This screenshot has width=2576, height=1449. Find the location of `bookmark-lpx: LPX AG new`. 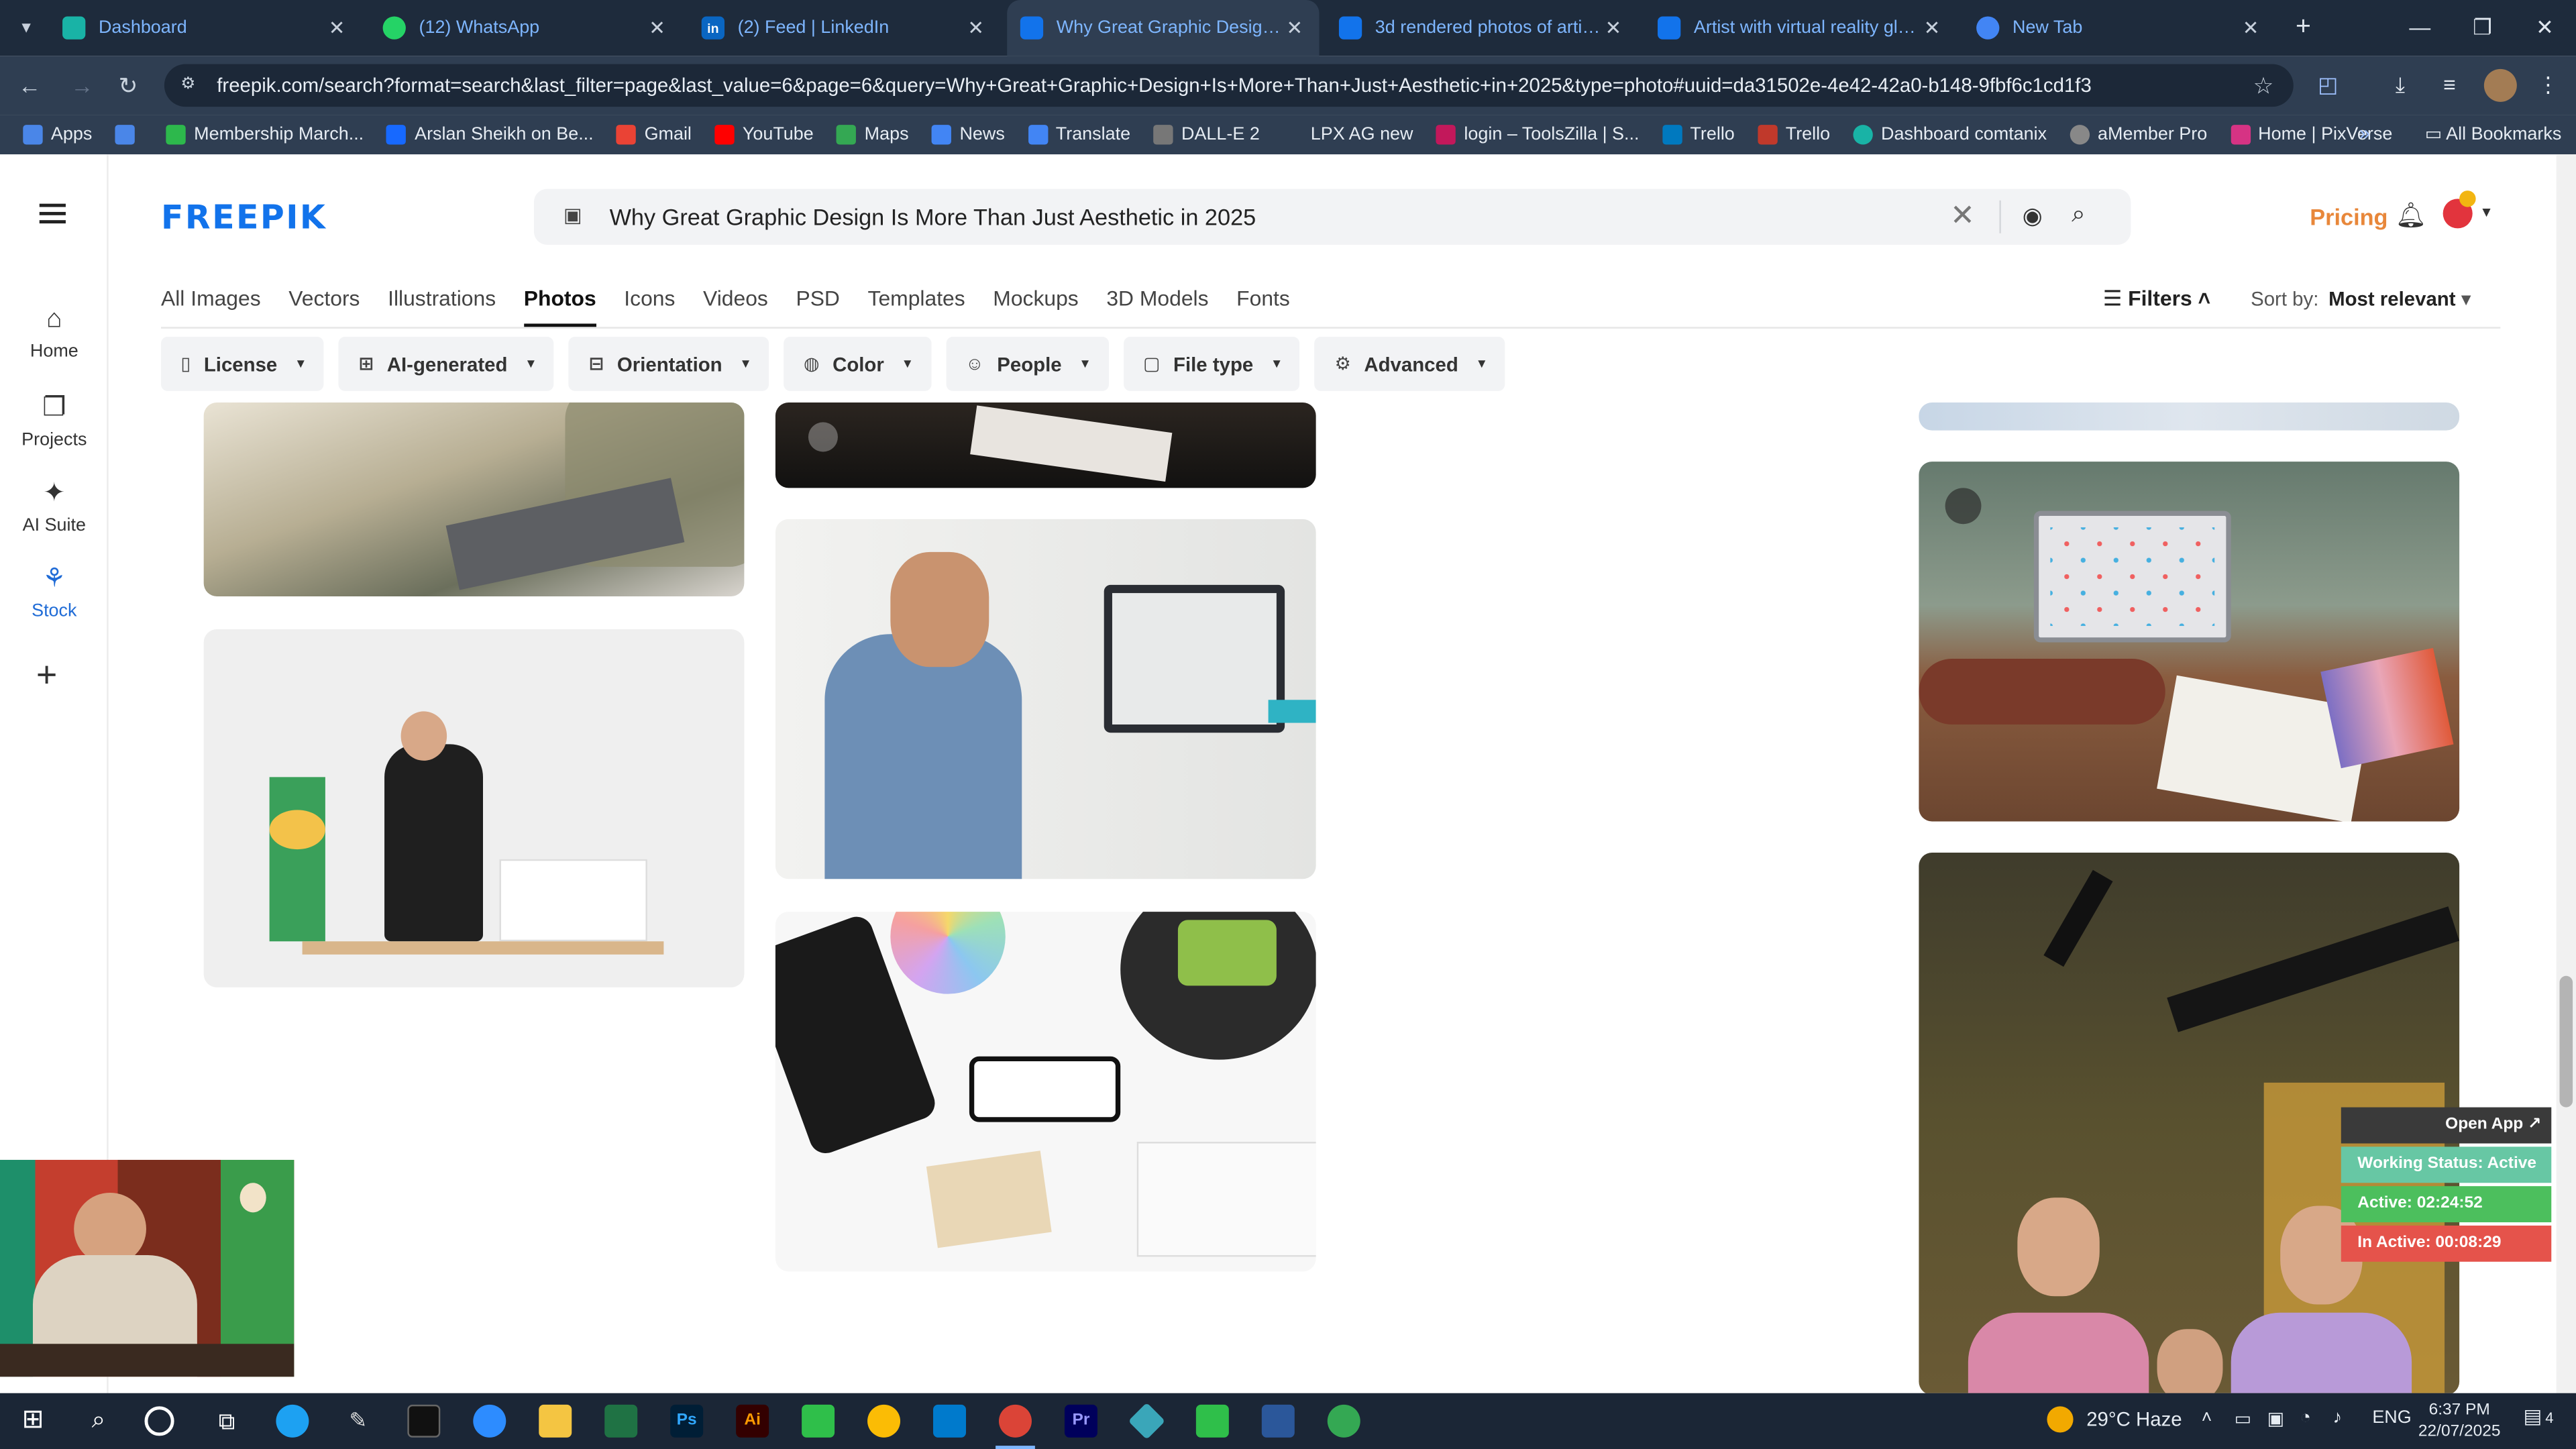

bookmark-lpx: LPX AG new is located at coordinates (1348, 135).